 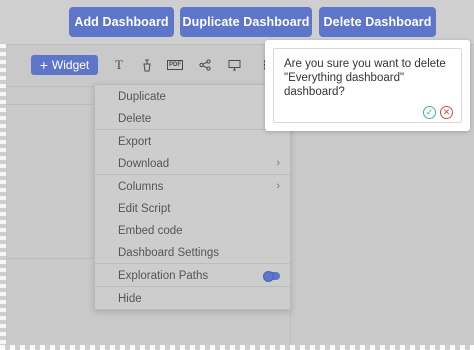 What do you see at coordinates (147, 65) in the screenshot?
I see `filter-icon` at bounding box center [147, 65].